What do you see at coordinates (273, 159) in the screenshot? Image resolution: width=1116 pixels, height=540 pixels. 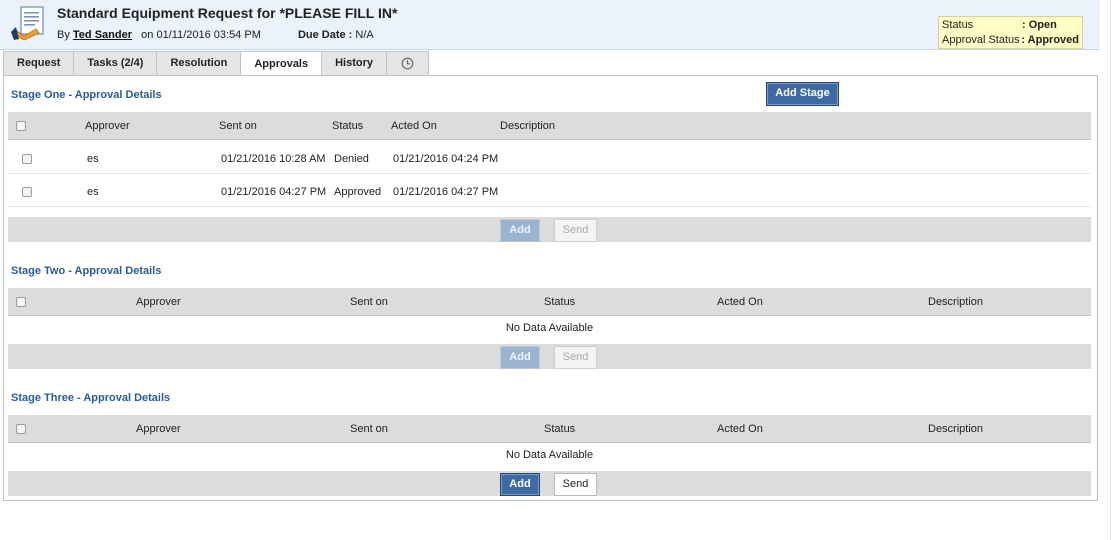 I see `row-sent-on: 01/21/2016 10:28 AM` at bounding box center [273, 159].